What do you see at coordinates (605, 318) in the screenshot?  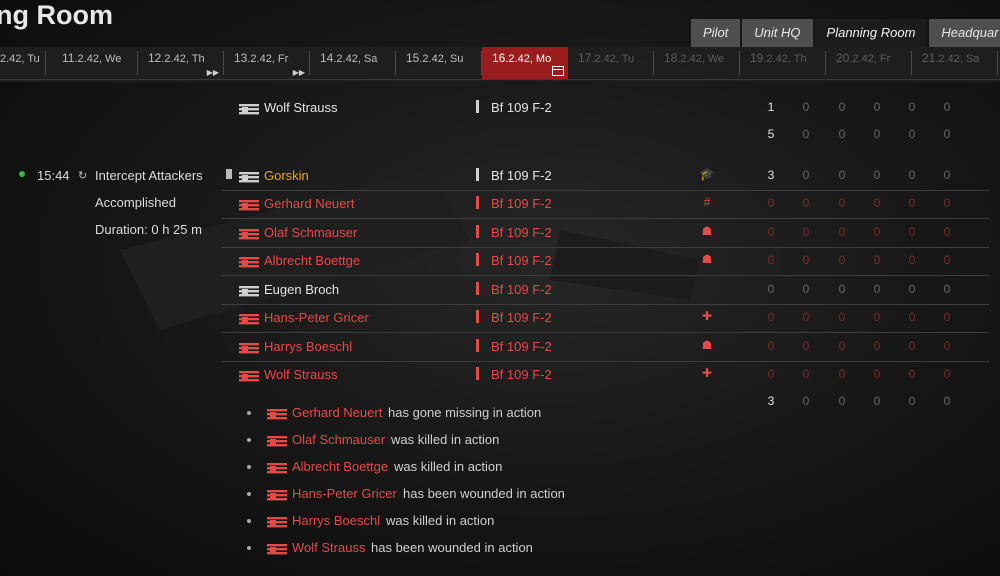 I see `pilot-row: Hans-Peter Gricer Bf 109 F-2 ✚ 0 0 0 0 0 0` at bounding box center [605, 318].